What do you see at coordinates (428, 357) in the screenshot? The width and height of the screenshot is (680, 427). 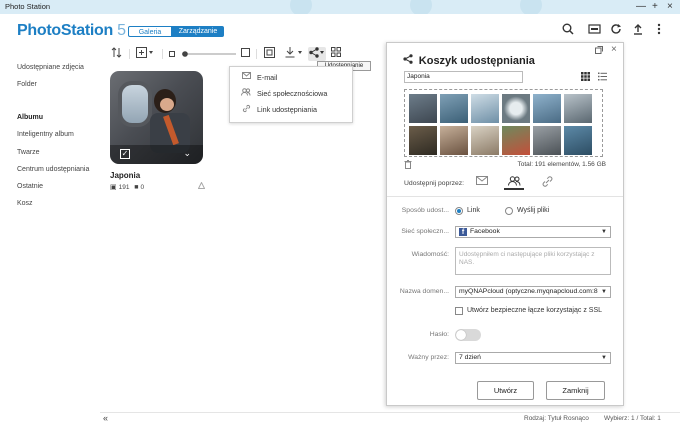 I see `valid-label: Ważny przez:` at bounding box center [428, 357].